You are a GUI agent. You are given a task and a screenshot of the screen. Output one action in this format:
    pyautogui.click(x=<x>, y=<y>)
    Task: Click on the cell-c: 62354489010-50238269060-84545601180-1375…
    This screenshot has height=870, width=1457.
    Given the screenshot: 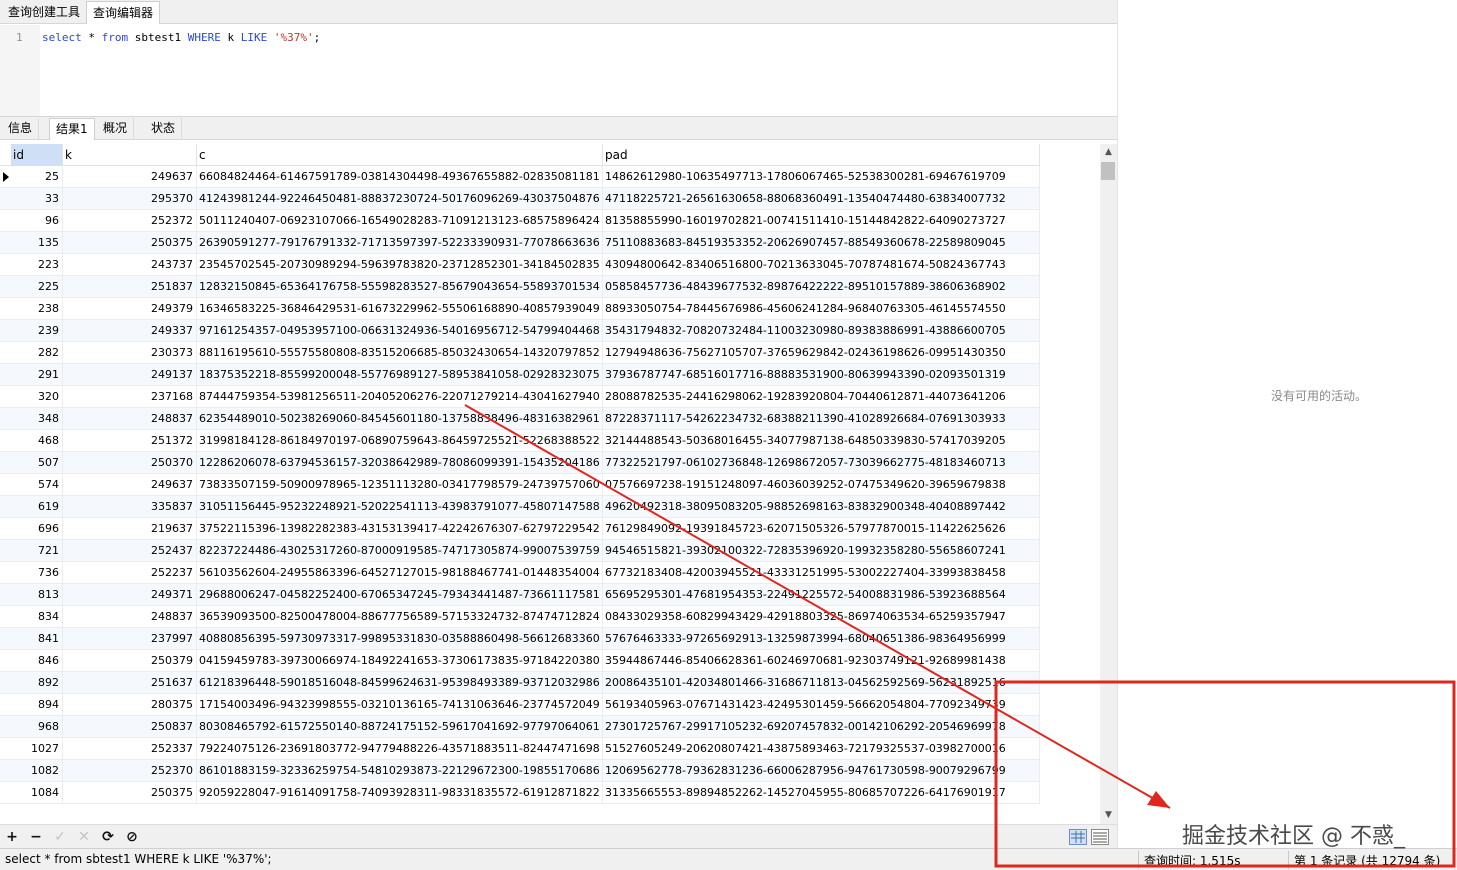 What is the action you would take?
    pyautogui.click(x=400, y=419)
    